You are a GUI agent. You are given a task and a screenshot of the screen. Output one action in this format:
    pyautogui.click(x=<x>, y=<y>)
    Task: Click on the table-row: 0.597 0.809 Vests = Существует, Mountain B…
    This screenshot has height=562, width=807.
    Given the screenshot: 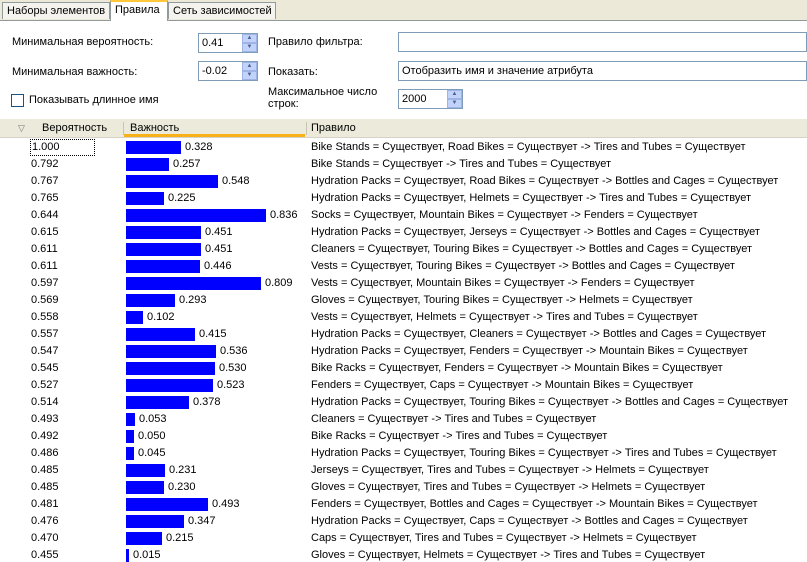 What is the action you would take?
    pyautogui.click(x=403, y=283)
    